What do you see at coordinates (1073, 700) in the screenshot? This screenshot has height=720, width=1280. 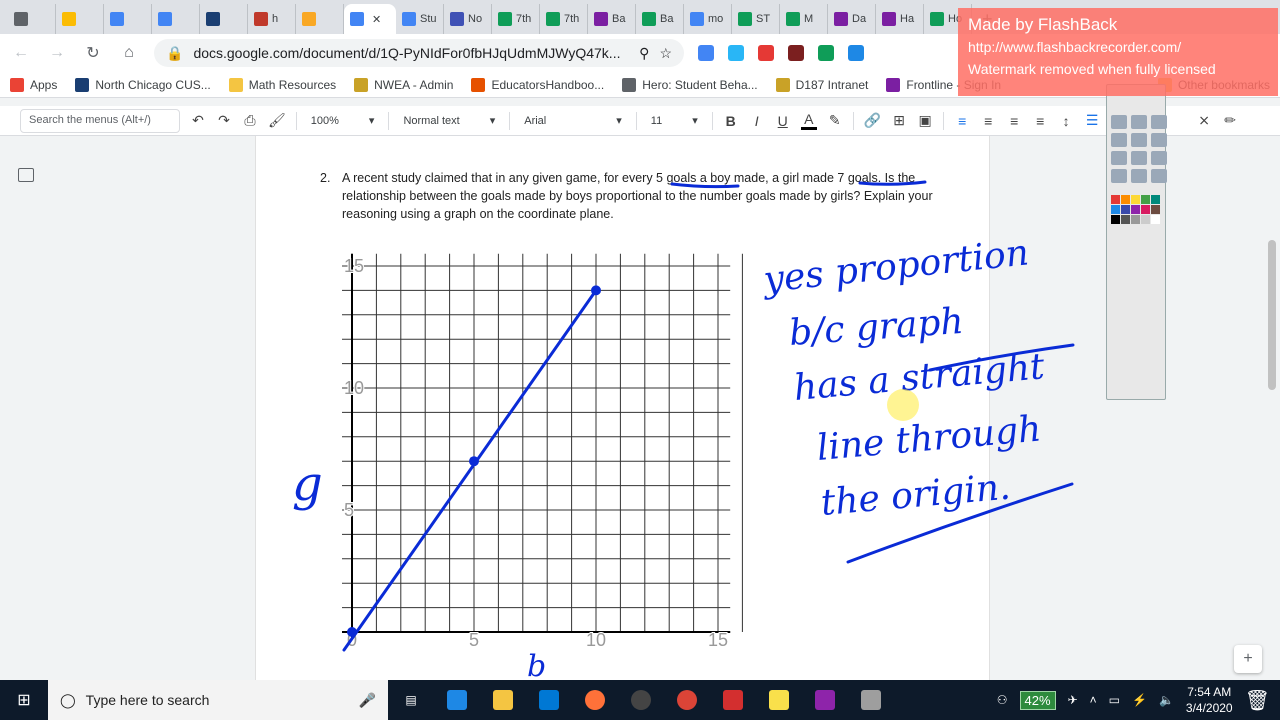 I see `airplane-icon: ✈` at bounding box center [1073, 700].